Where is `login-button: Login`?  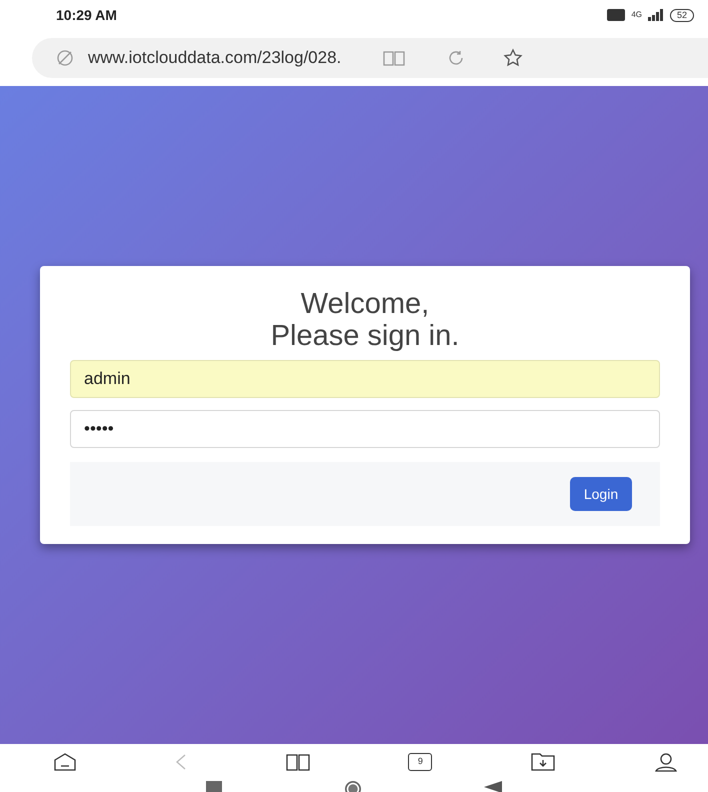 login-button: Login is located at coordinates (601, 494).